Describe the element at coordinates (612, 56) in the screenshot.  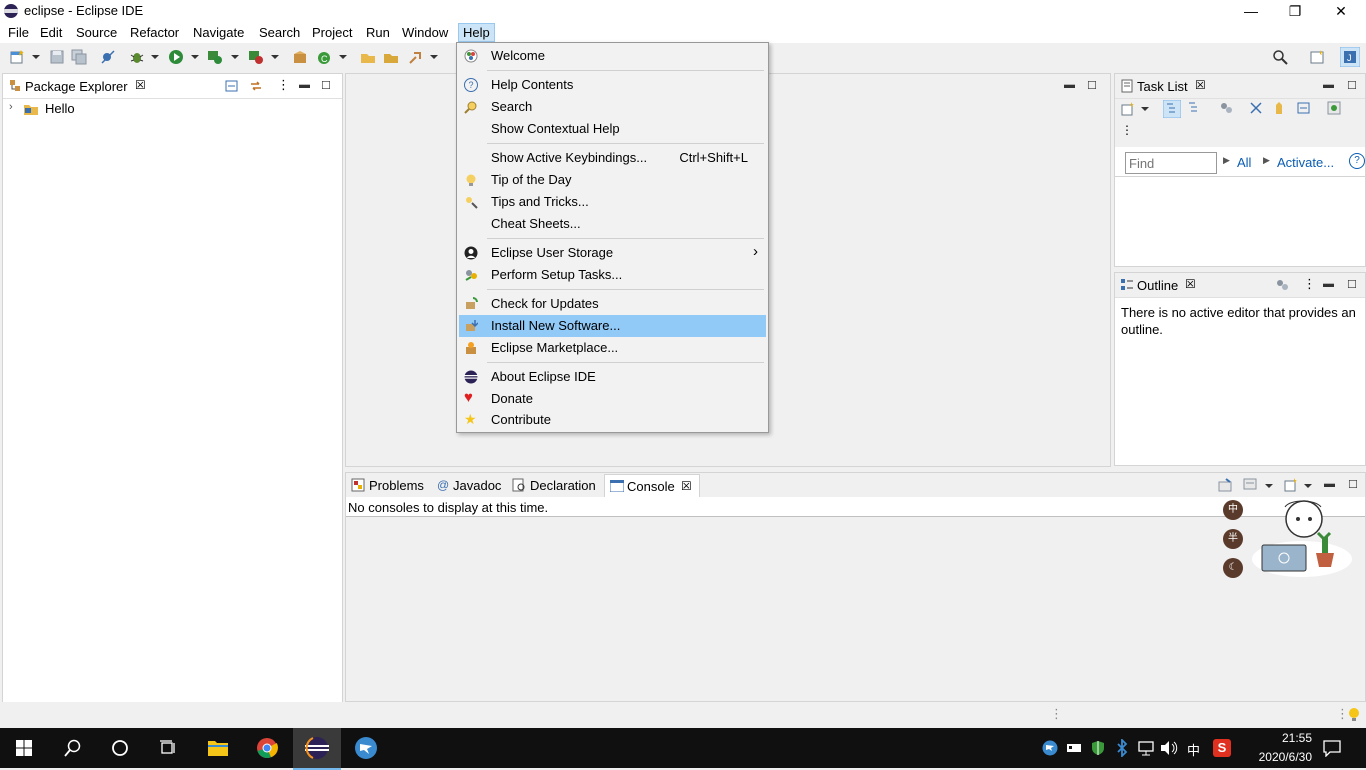
I see `menu-item-welcome: Welcome` at that location.